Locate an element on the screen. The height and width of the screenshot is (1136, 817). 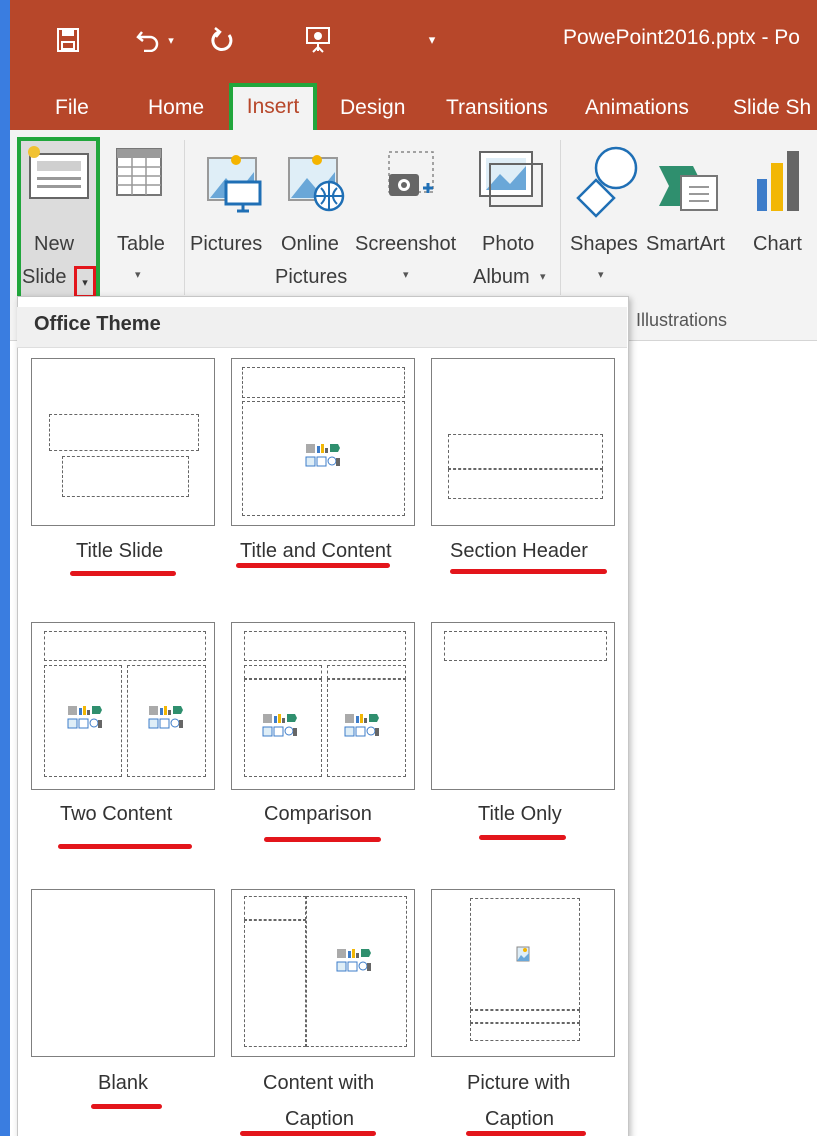
layout-title-slide is located at coordinates (123, 442).